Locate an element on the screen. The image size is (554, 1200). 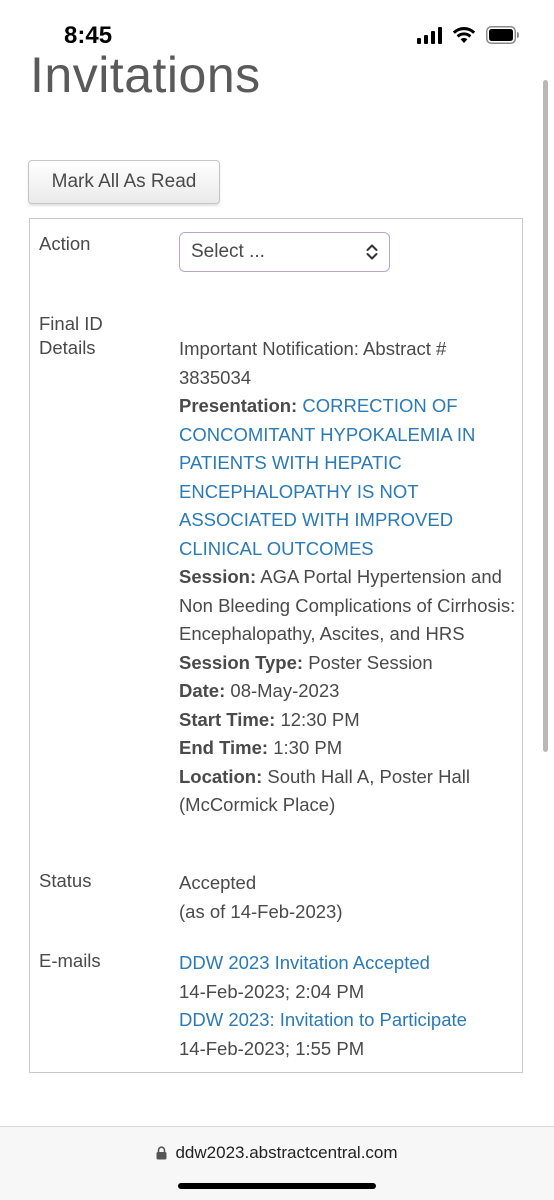
final-id-label: Final ID Details is located at coordinates (71, 336).